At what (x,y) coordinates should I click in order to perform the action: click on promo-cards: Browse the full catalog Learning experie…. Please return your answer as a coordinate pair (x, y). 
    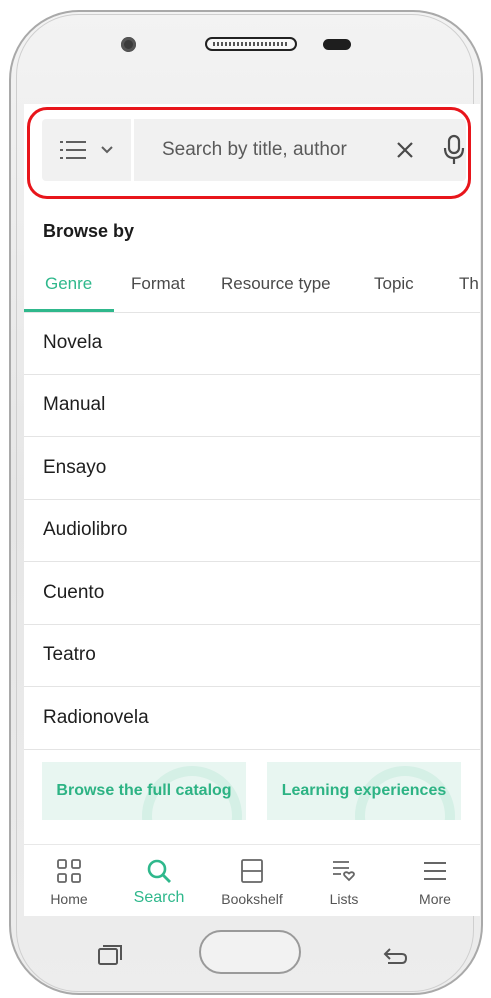
    Looking at the image, I should click on (252, 792).